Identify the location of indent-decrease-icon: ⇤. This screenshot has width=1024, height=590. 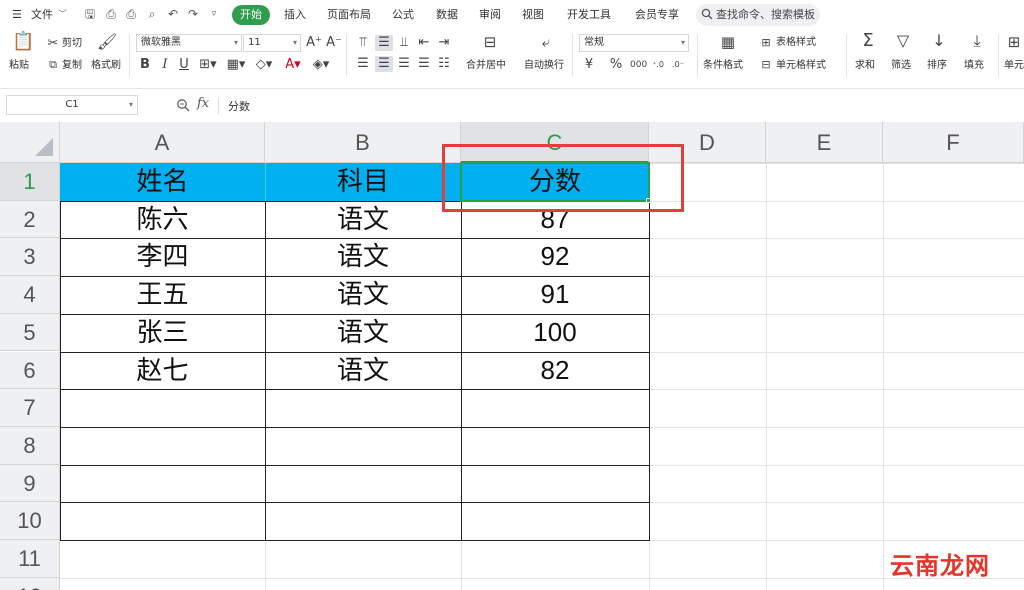
(424, 43).